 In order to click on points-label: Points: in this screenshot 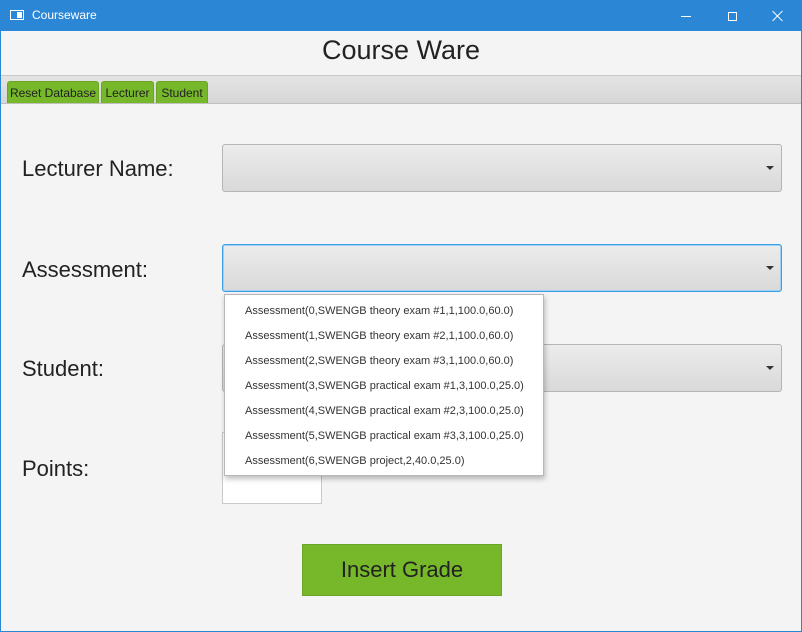, I will do `click(56, 468)`.